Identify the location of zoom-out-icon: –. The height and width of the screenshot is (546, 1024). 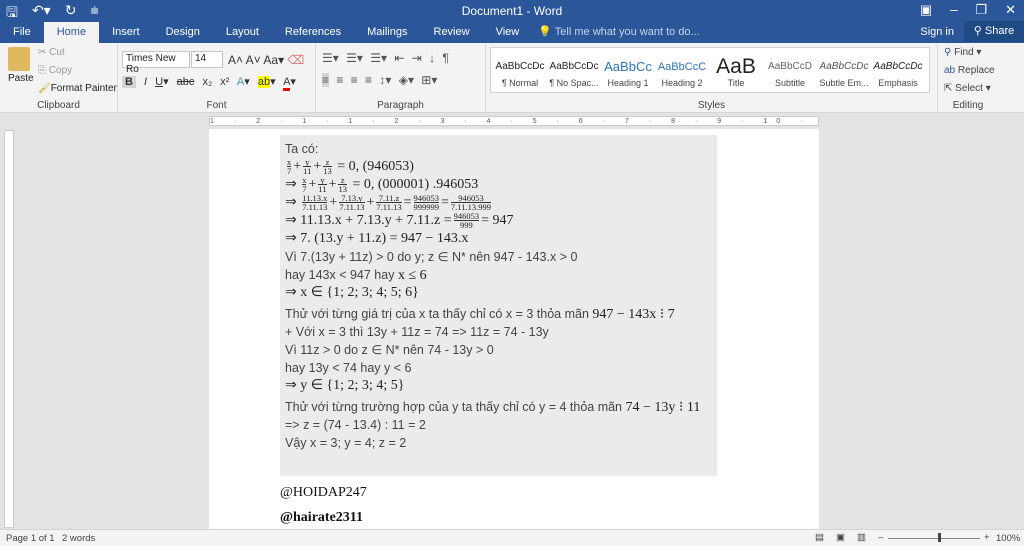
(880, 537).